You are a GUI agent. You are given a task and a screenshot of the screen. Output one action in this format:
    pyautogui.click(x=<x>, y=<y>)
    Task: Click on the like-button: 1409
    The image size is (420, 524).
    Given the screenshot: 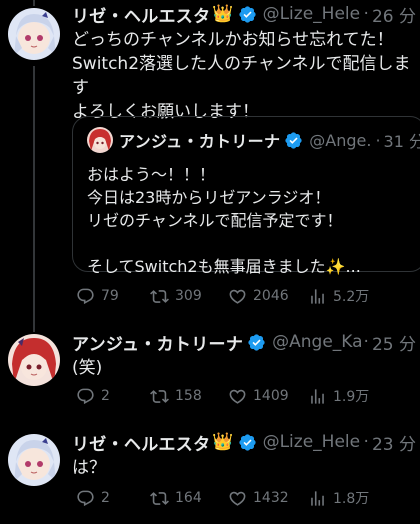 What is the action you would take?
    pyautogui.click(x=258, y=396)
    